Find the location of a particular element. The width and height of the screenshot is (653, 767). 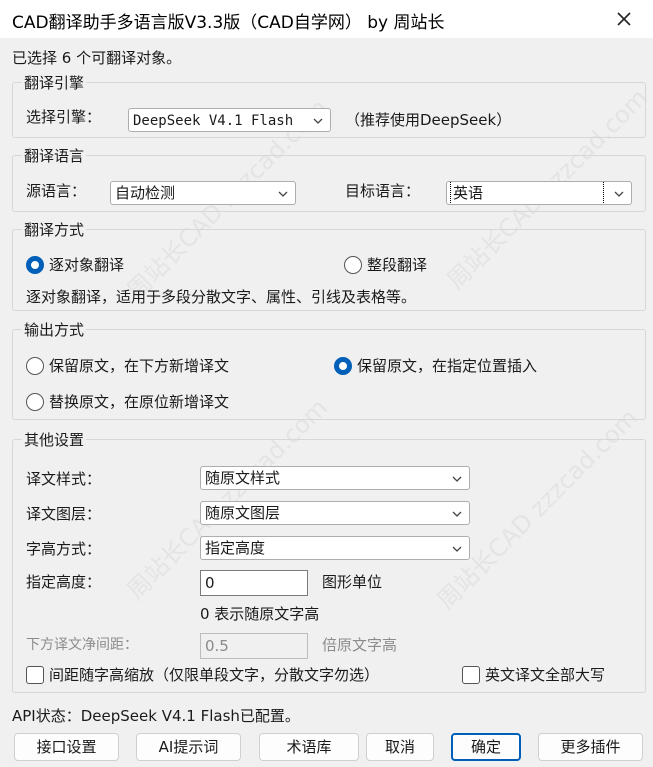

source-language-value: 自动检测 is located at coordinates (145, 193).